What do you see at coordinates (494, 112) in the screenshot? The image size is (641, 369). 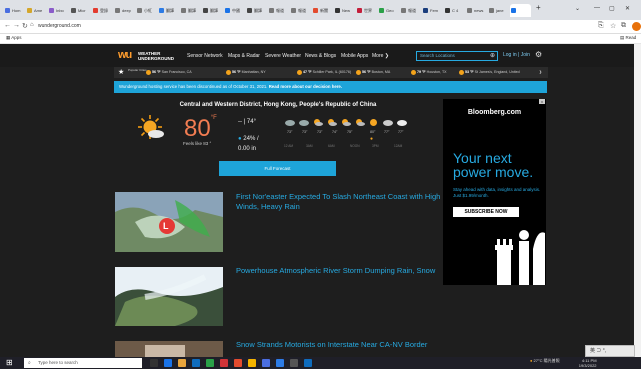 I see `ad-brand: Bloomberg.com` at bounding box center [494, 112].